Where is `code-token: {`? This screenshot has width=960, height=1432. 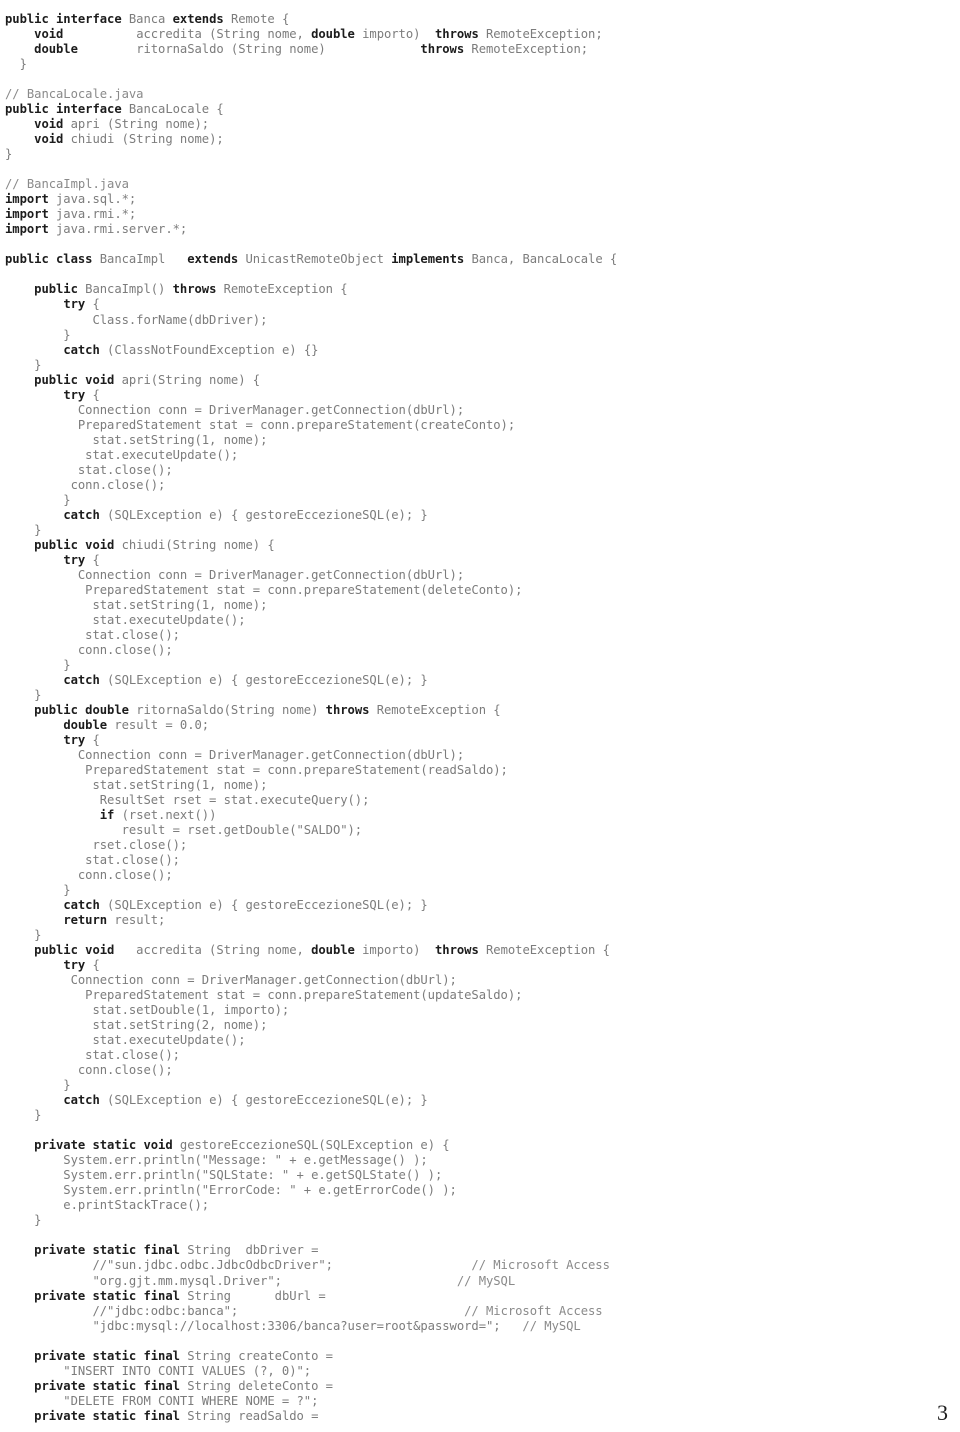 code-token: { is located at coordinates (92, 304).